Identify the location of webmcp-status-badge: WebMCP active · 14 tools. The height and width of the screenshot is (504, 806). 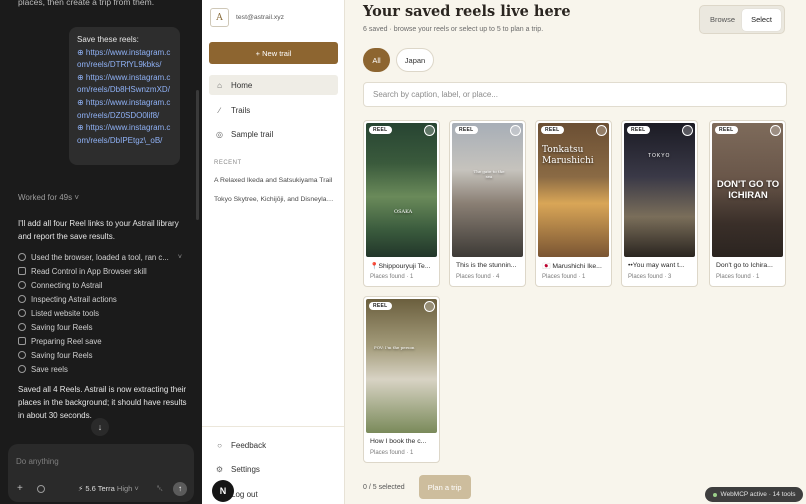
(754, 494).